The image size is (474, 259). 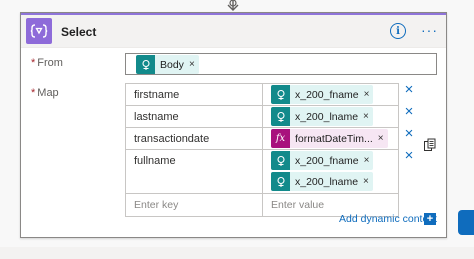 What do you see at coordinates (280, 138) in the screenshot?
I see `expression-icon: fx` at bounding box center [280, 138].